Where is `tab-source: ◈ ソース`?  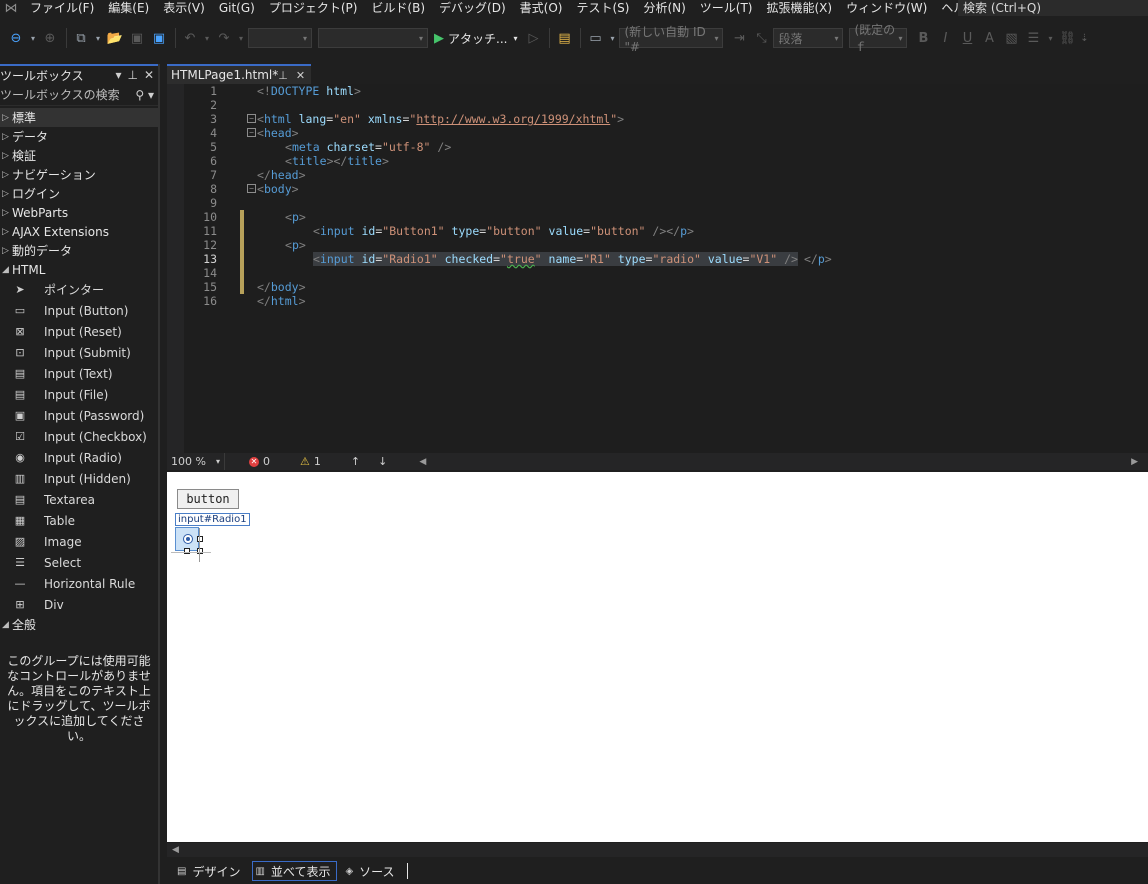 tab-source: ◈ ソース is located at coordinates (371, 871).